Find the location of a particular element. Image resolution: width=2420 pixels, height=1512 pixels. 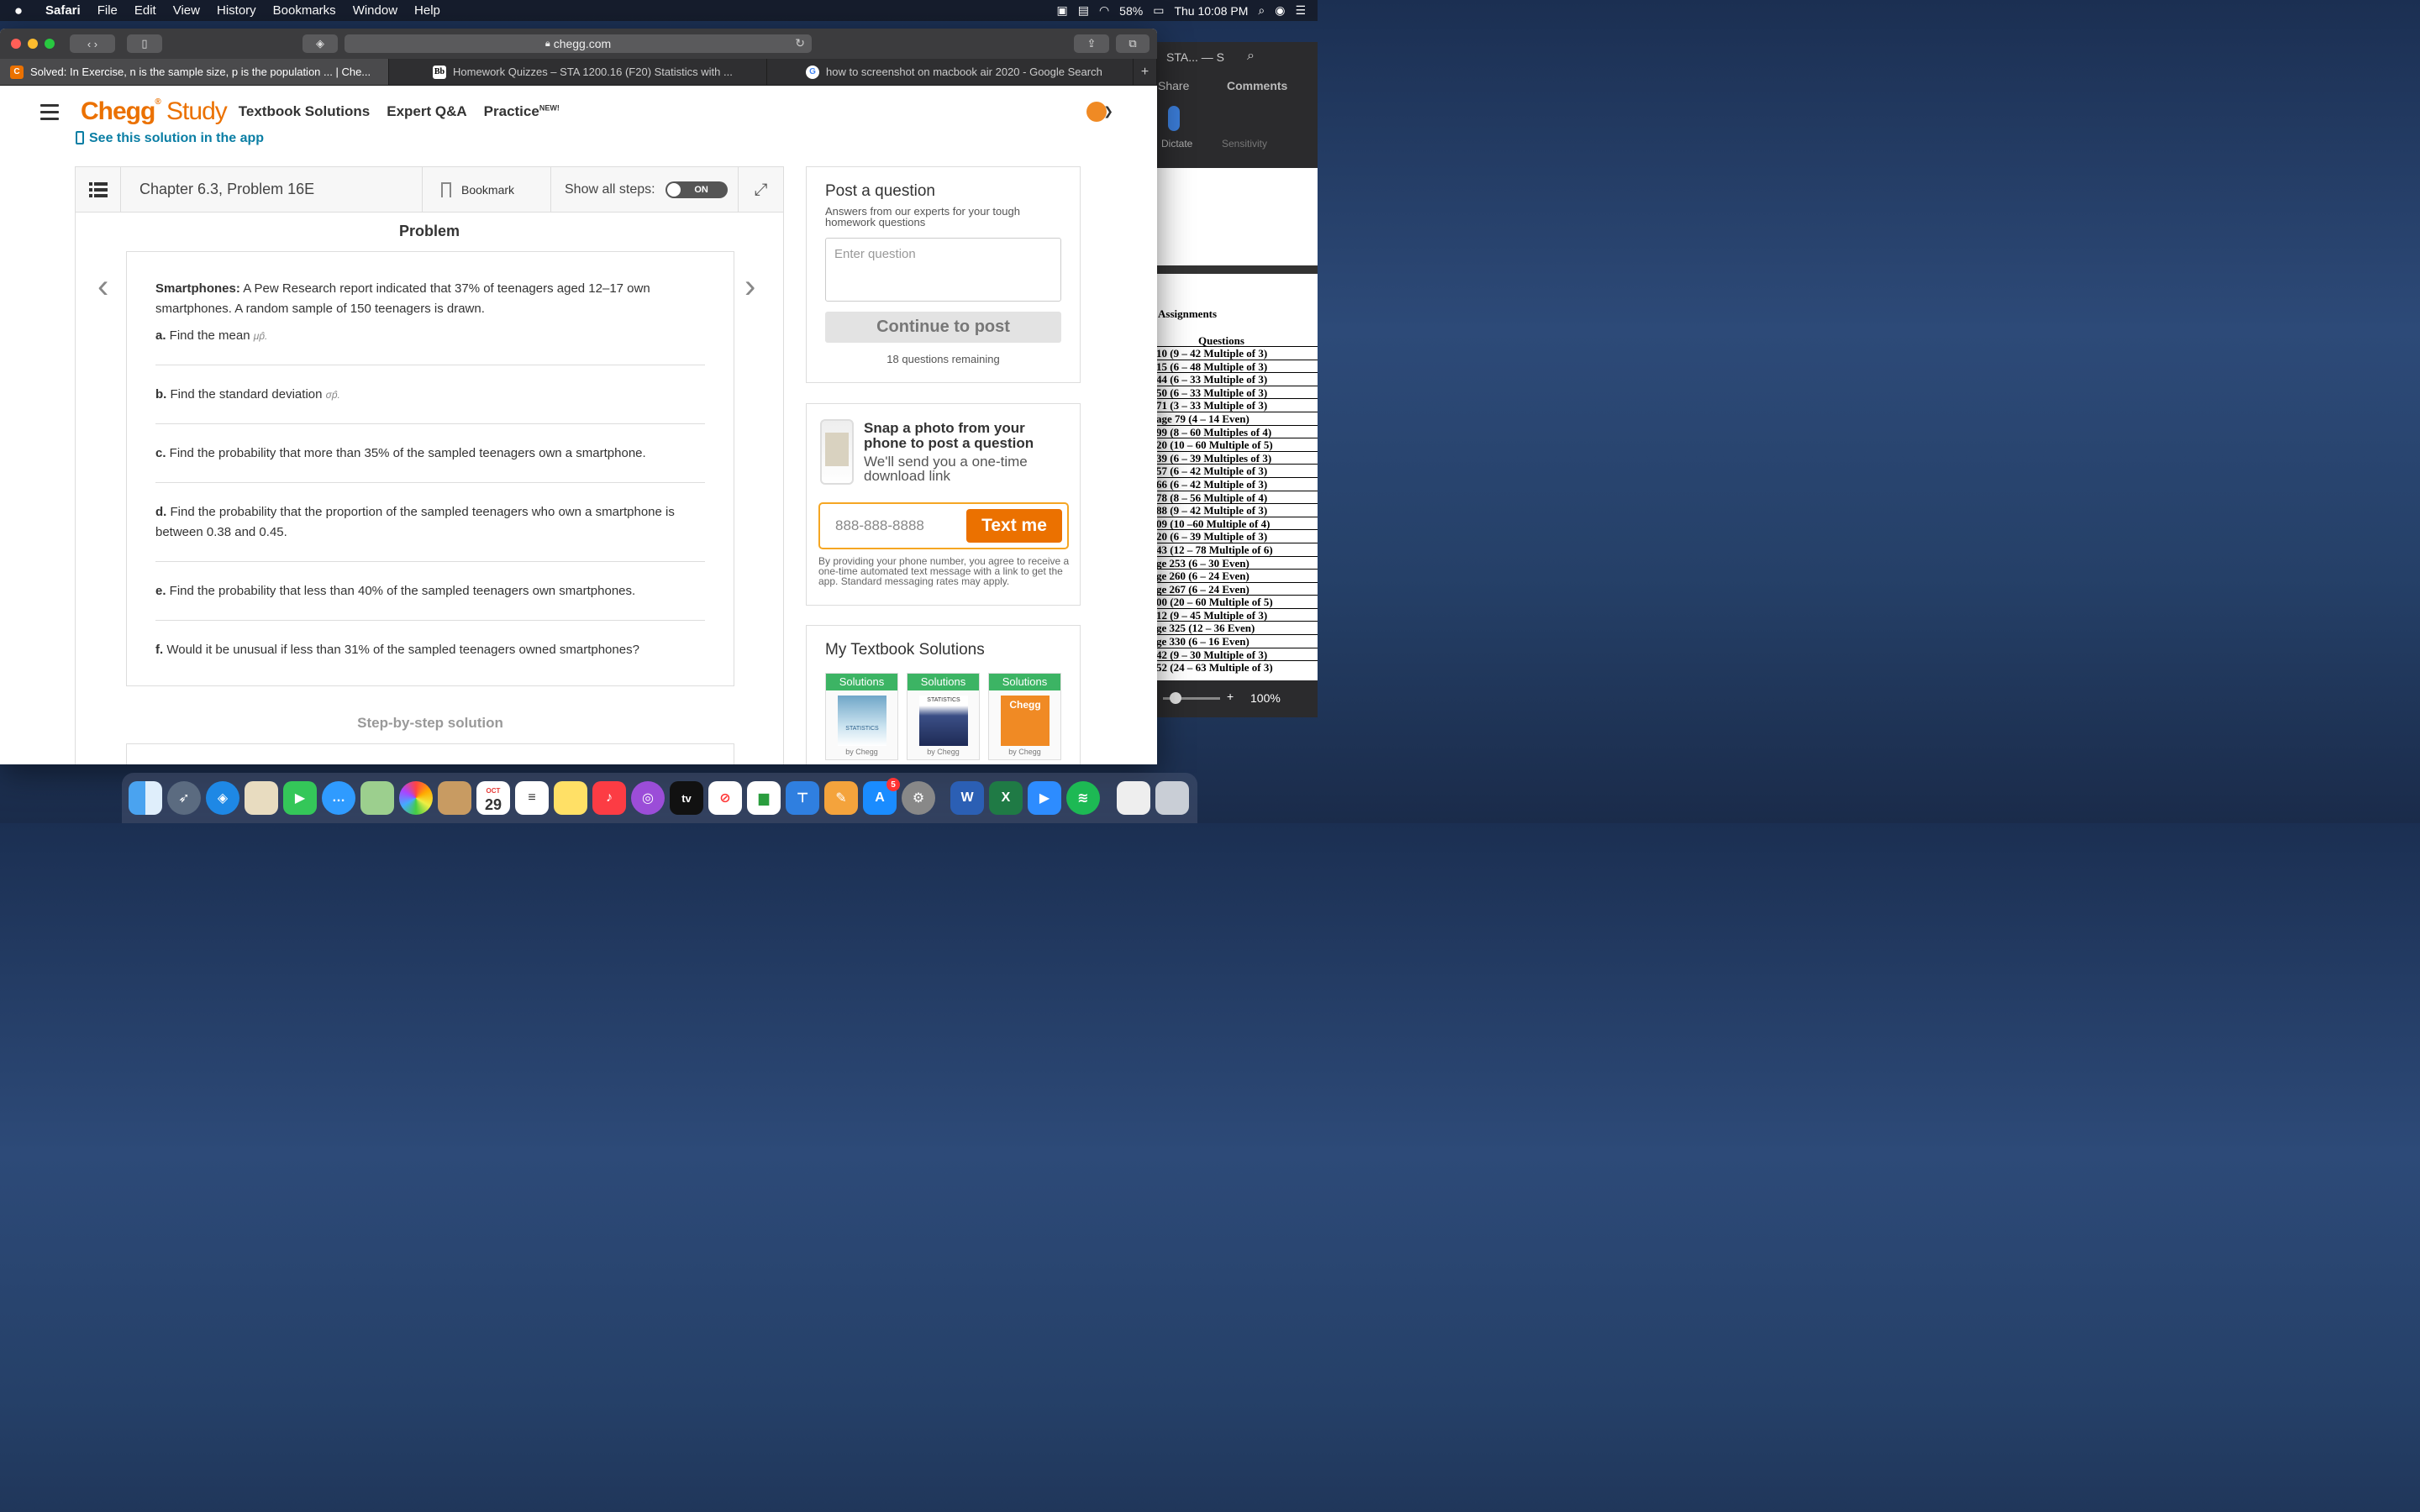

flag-icon: ▤ is located at coordinates (1083, 10).